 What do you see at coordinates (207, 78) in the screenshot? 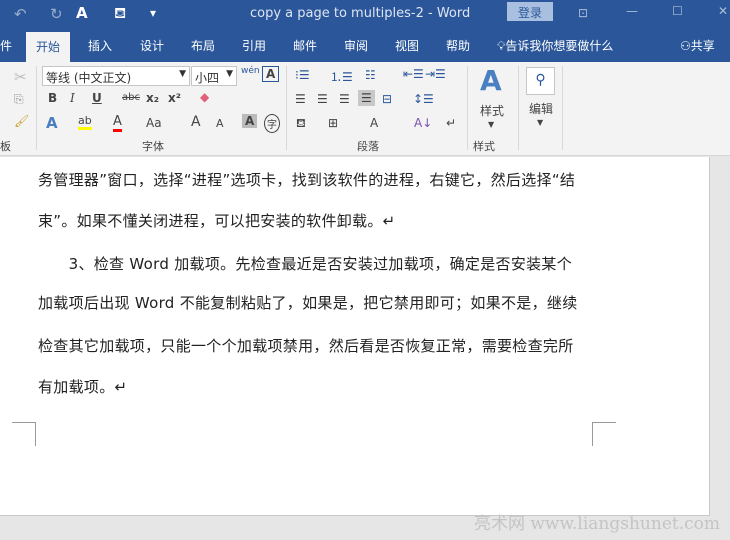
I see `font-size-value: 小四` at bounding box center [207, 78].